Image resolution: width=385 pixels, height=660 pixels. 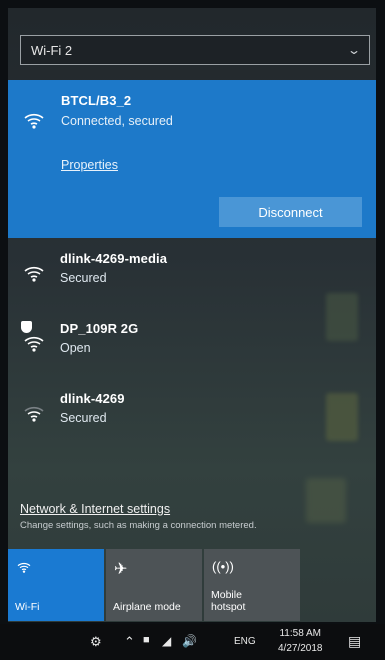 What do you see at coordinates (95, 509) in the screenshot?
I see `network-settings-link: Network & Internet settings` at bounding box center [95, 509].